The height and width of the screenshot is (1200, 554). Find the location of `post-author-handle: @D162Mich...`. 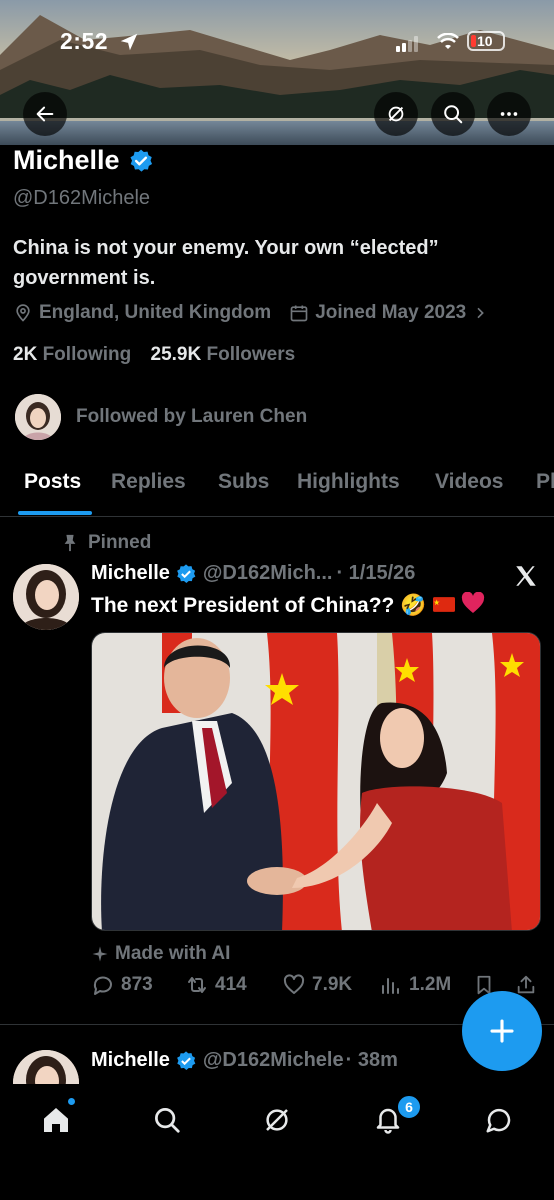

post-author-handle: @D162Mich... is located at coordinates (268, 573).